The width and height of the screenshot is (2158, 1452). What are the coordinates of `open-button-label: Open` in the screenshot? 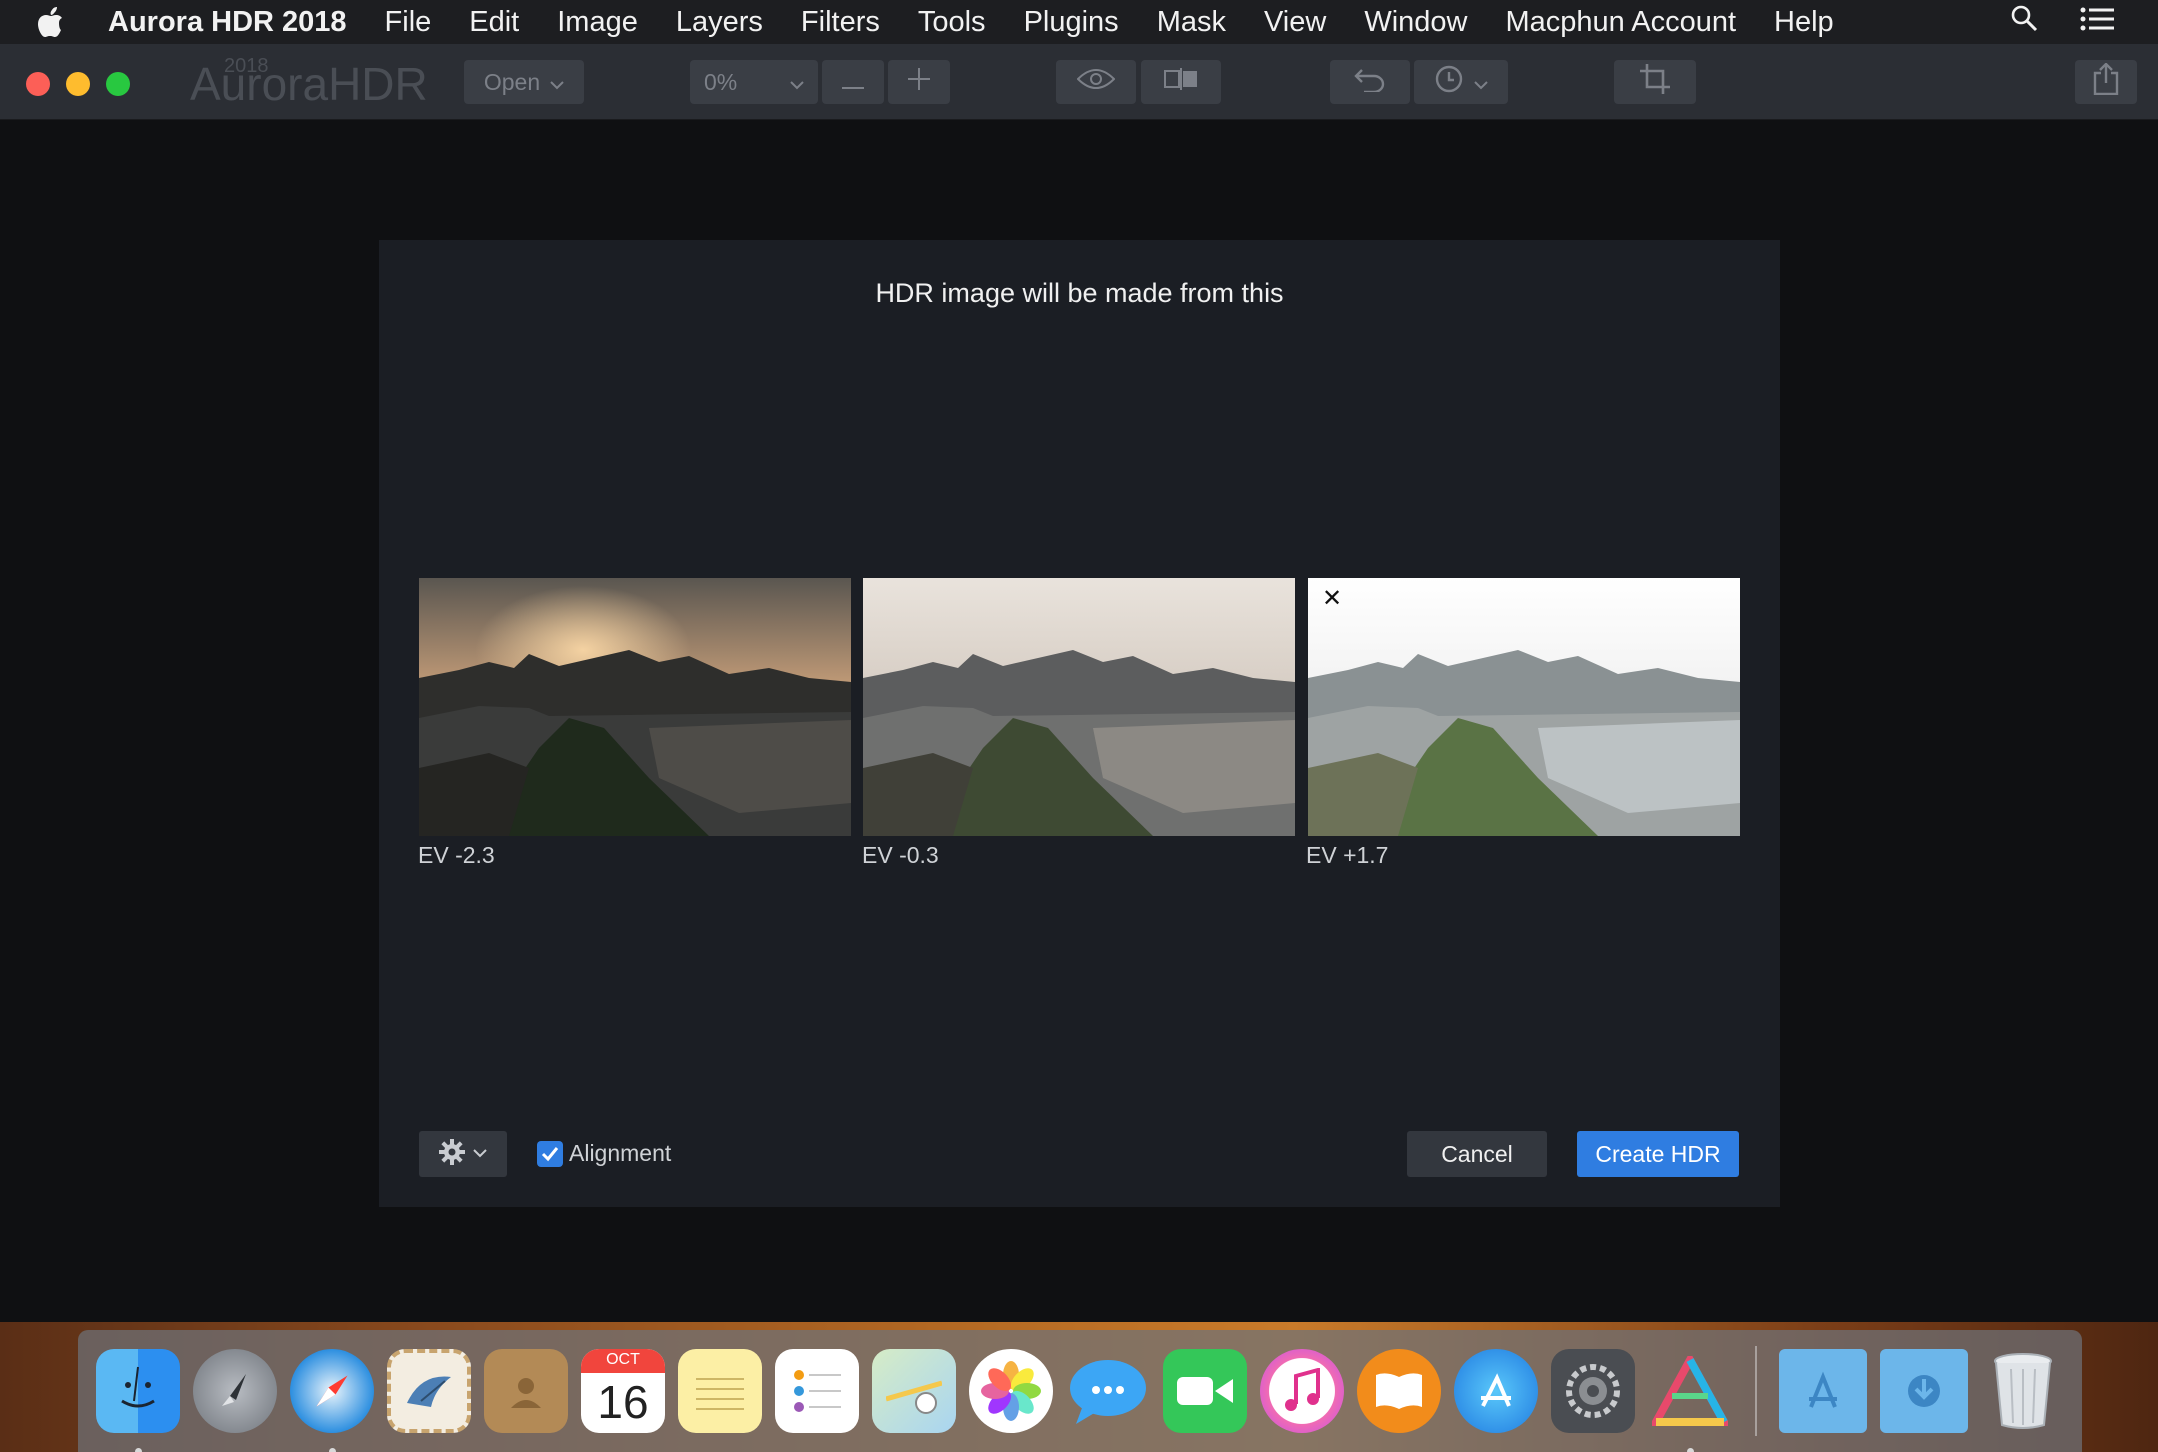 It's located at (512, 81).